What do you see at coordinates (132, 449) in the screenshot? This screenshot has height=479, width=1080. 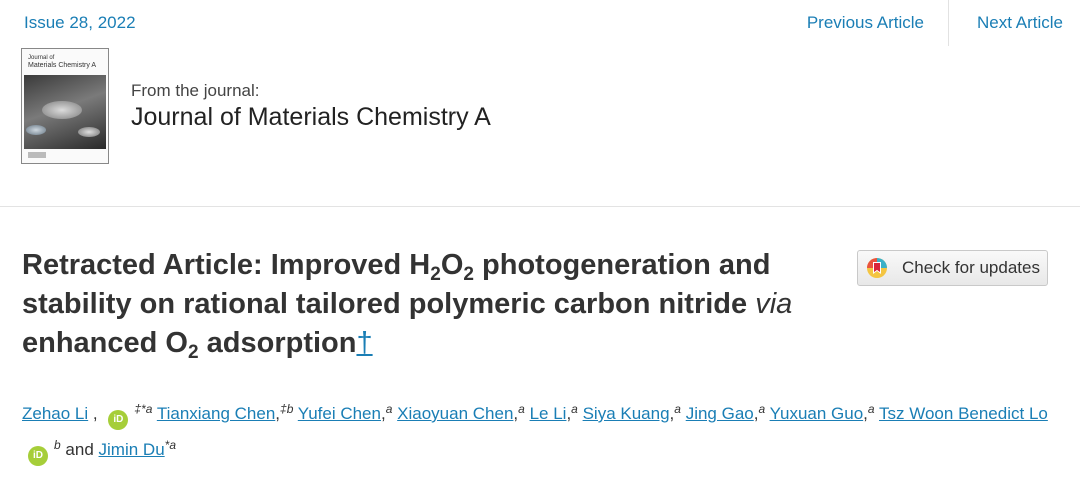 I see `author-link: Jimin Du` at bounding box center [132, 449].